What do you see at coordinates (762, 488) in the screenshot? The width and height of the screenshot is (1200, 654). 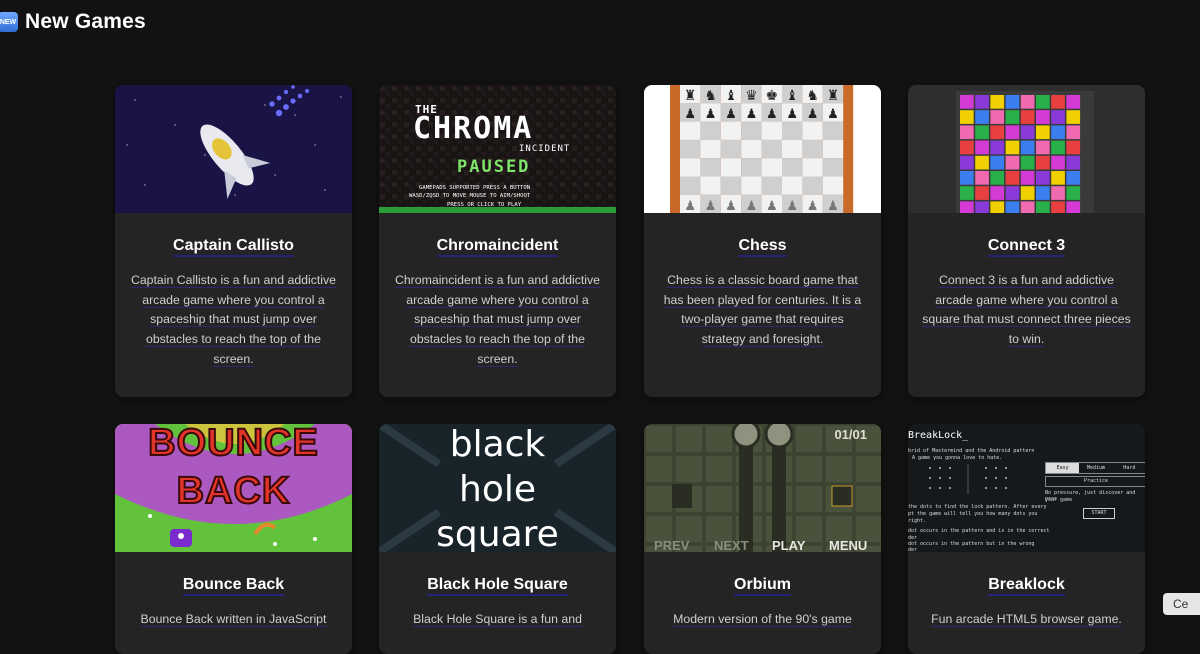 I see `game-thumbnail: 01/01 PREV NEXT PLAY MENU` at bounding box center [762, 488].